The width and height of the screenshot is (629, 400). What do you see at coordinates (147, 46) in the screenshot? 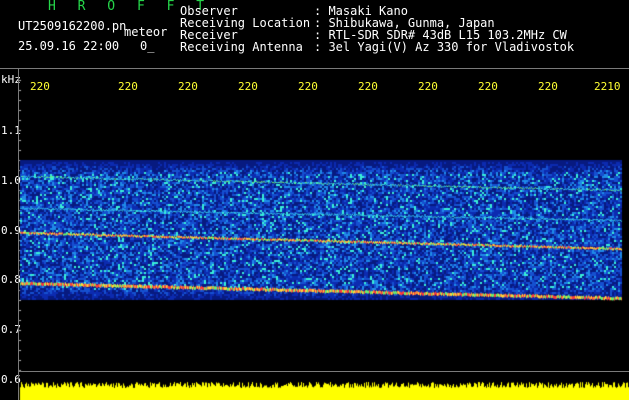
I see `counter: 0_` at bounding box center [147, 46].